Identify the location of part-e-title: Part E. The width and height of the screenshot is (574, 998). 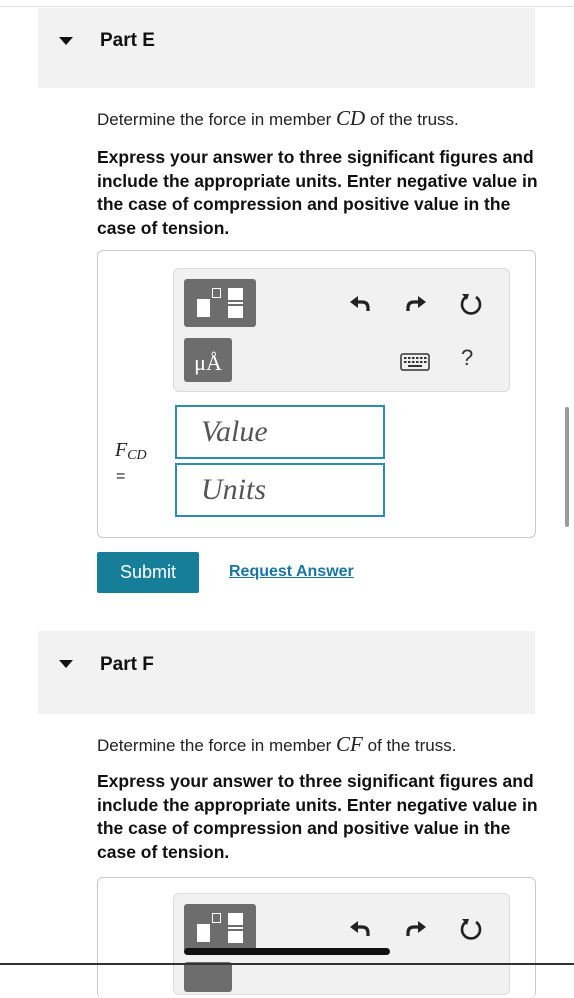
(127, 40).